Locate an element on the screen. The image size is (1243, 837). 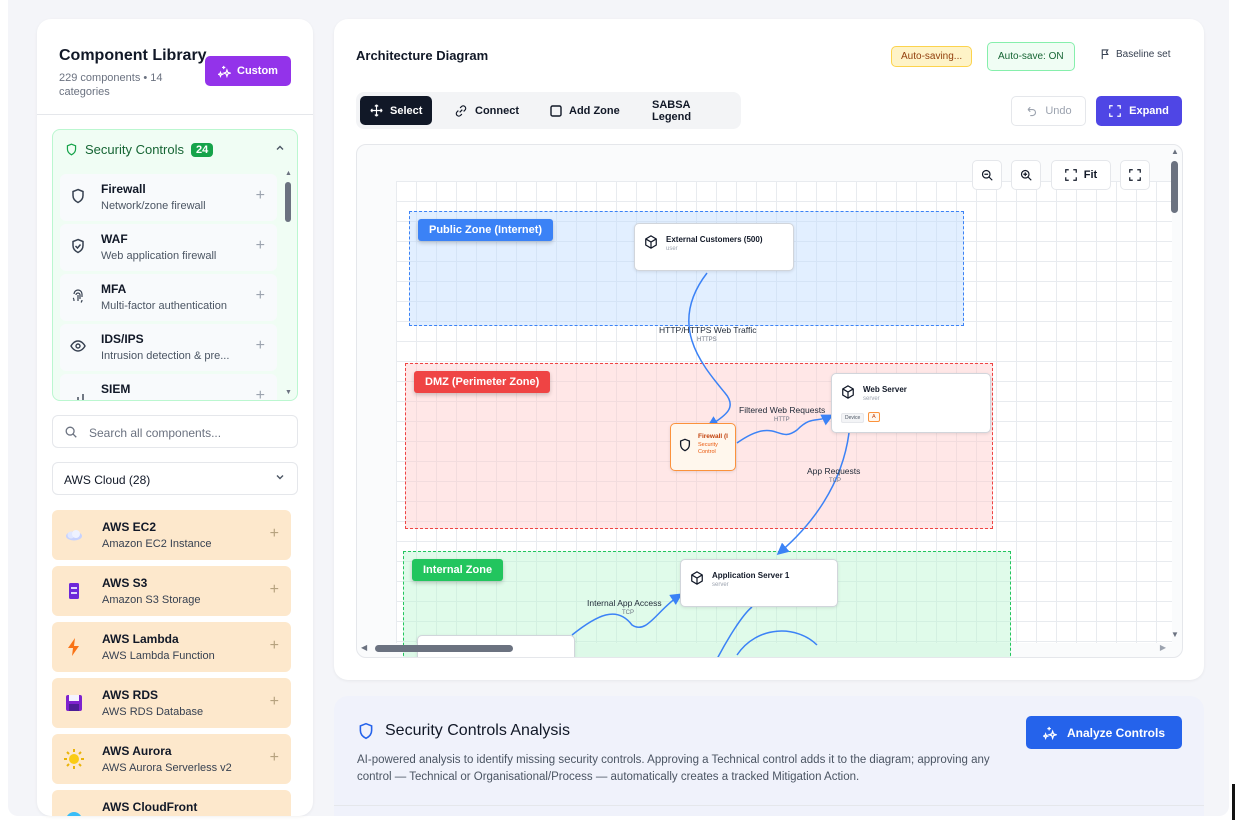
custom-button-label: Custom is located at coordinates (257, 71).